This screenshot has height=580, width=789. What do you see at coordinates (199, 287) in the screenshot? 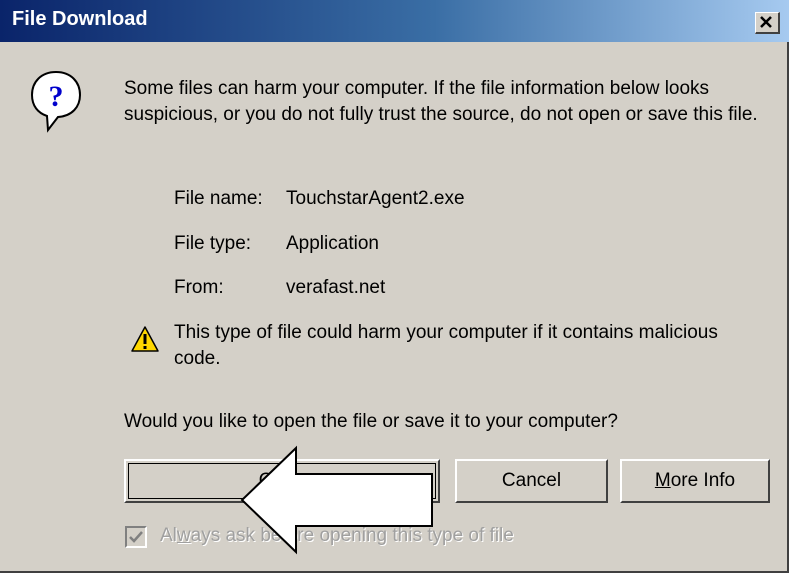
I see `from-label: From:` at bounding box center [199, 287].